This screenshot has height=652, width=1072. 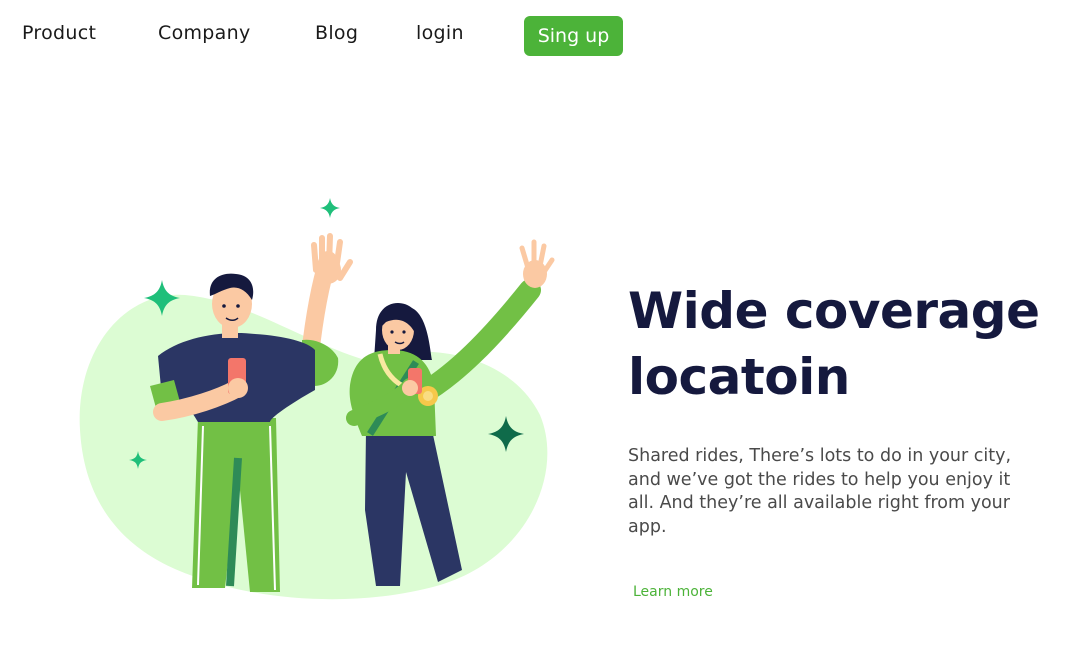 I want to click on learn-more-link: Learn more, so click(x=673, y=592).